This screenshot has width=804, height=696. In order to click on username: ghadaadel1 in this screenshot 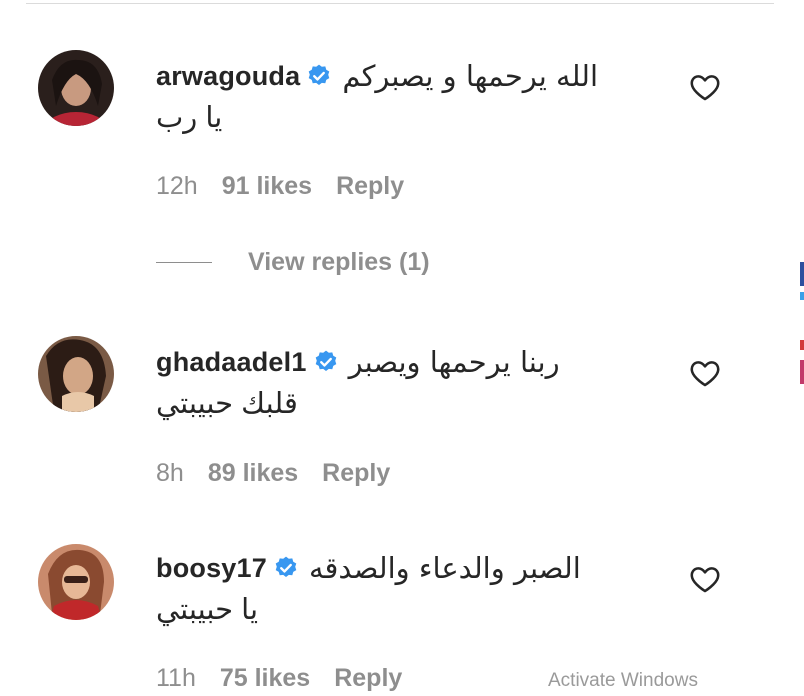, I will do `click(231, 362)`.